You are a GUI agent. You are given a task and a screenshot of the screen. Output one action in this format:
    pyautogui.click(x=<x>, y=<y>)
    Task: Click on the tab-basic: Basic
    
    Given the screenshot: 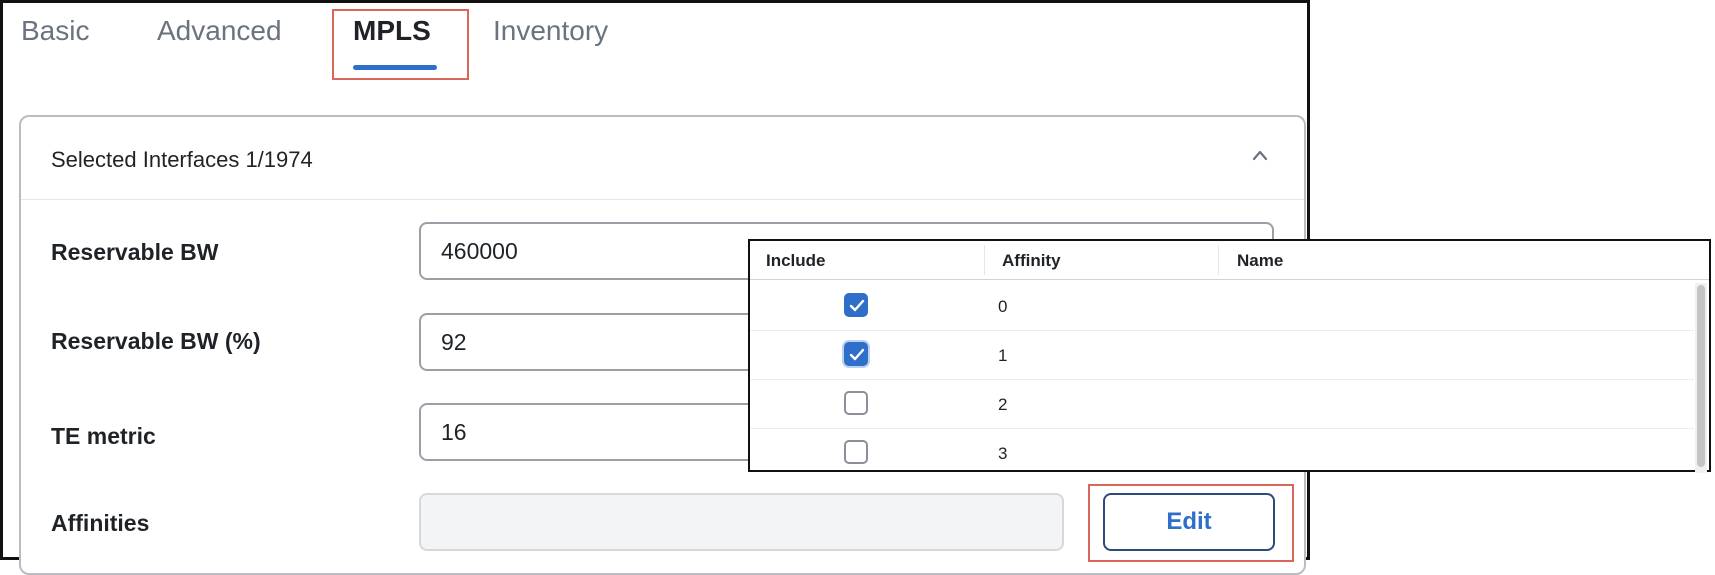 What is the action you would take?
    pyautogui.click(x=55, y=31)
    